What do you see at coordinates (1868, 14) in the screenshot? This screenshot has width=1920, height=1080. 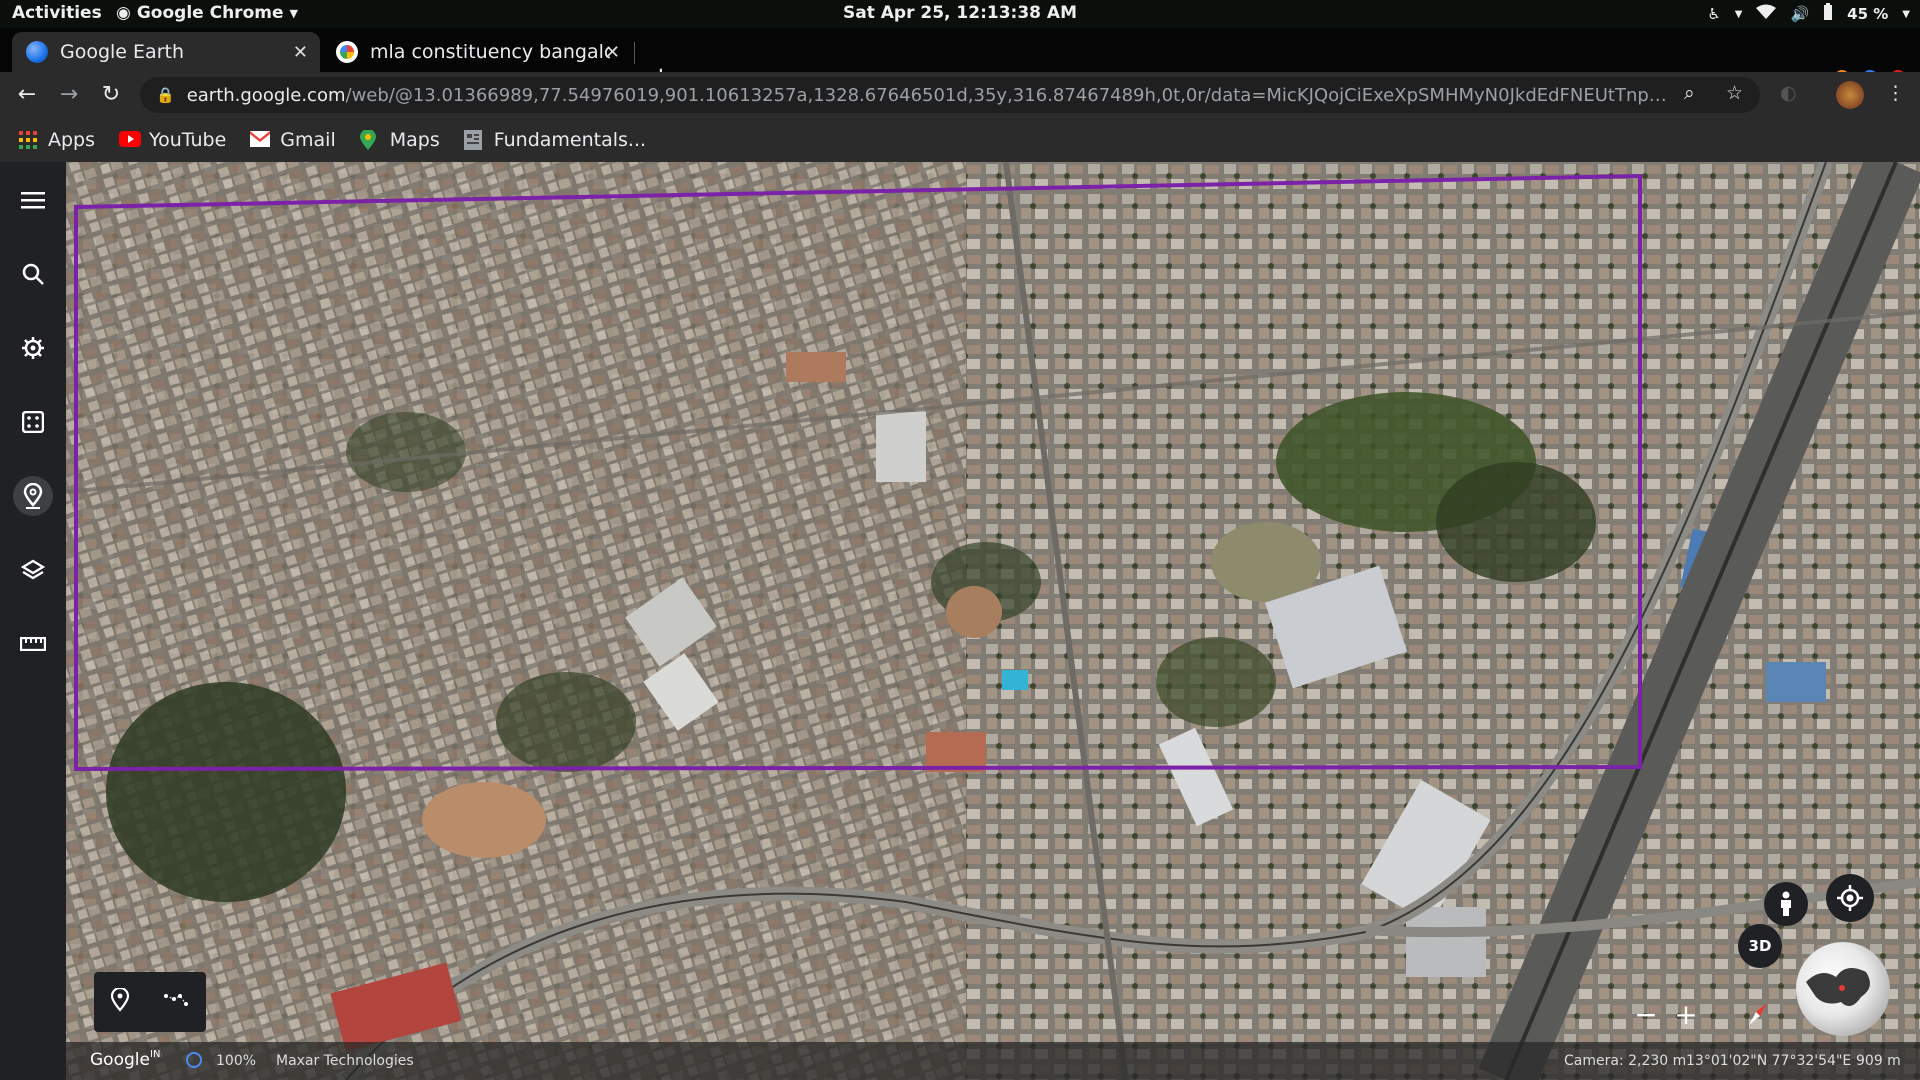 I see `battery-percent: 45 %` at bounding box center [1868, 14].